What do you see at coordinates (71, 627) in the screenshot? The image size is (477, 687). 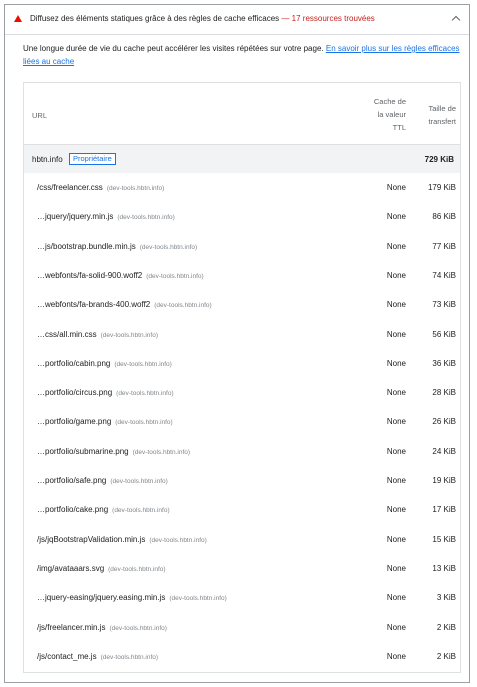 I see `resource-url: /js/freelancer.min.js` at bounding box center [71, 627].